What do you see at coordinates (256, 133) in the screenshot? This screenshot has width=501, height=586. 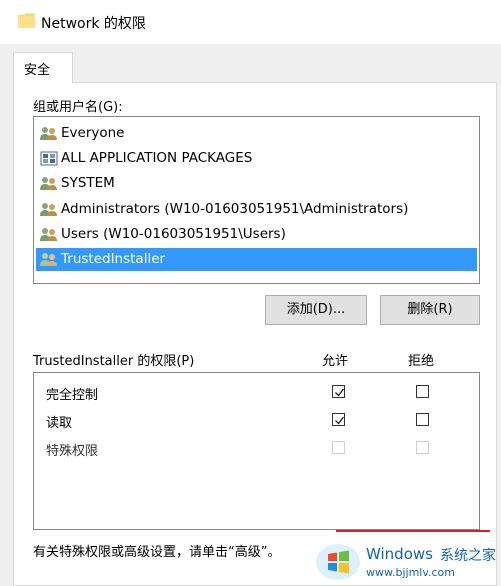 I see `list-item-everyone: Everyone` at bounding box center [256, 133].